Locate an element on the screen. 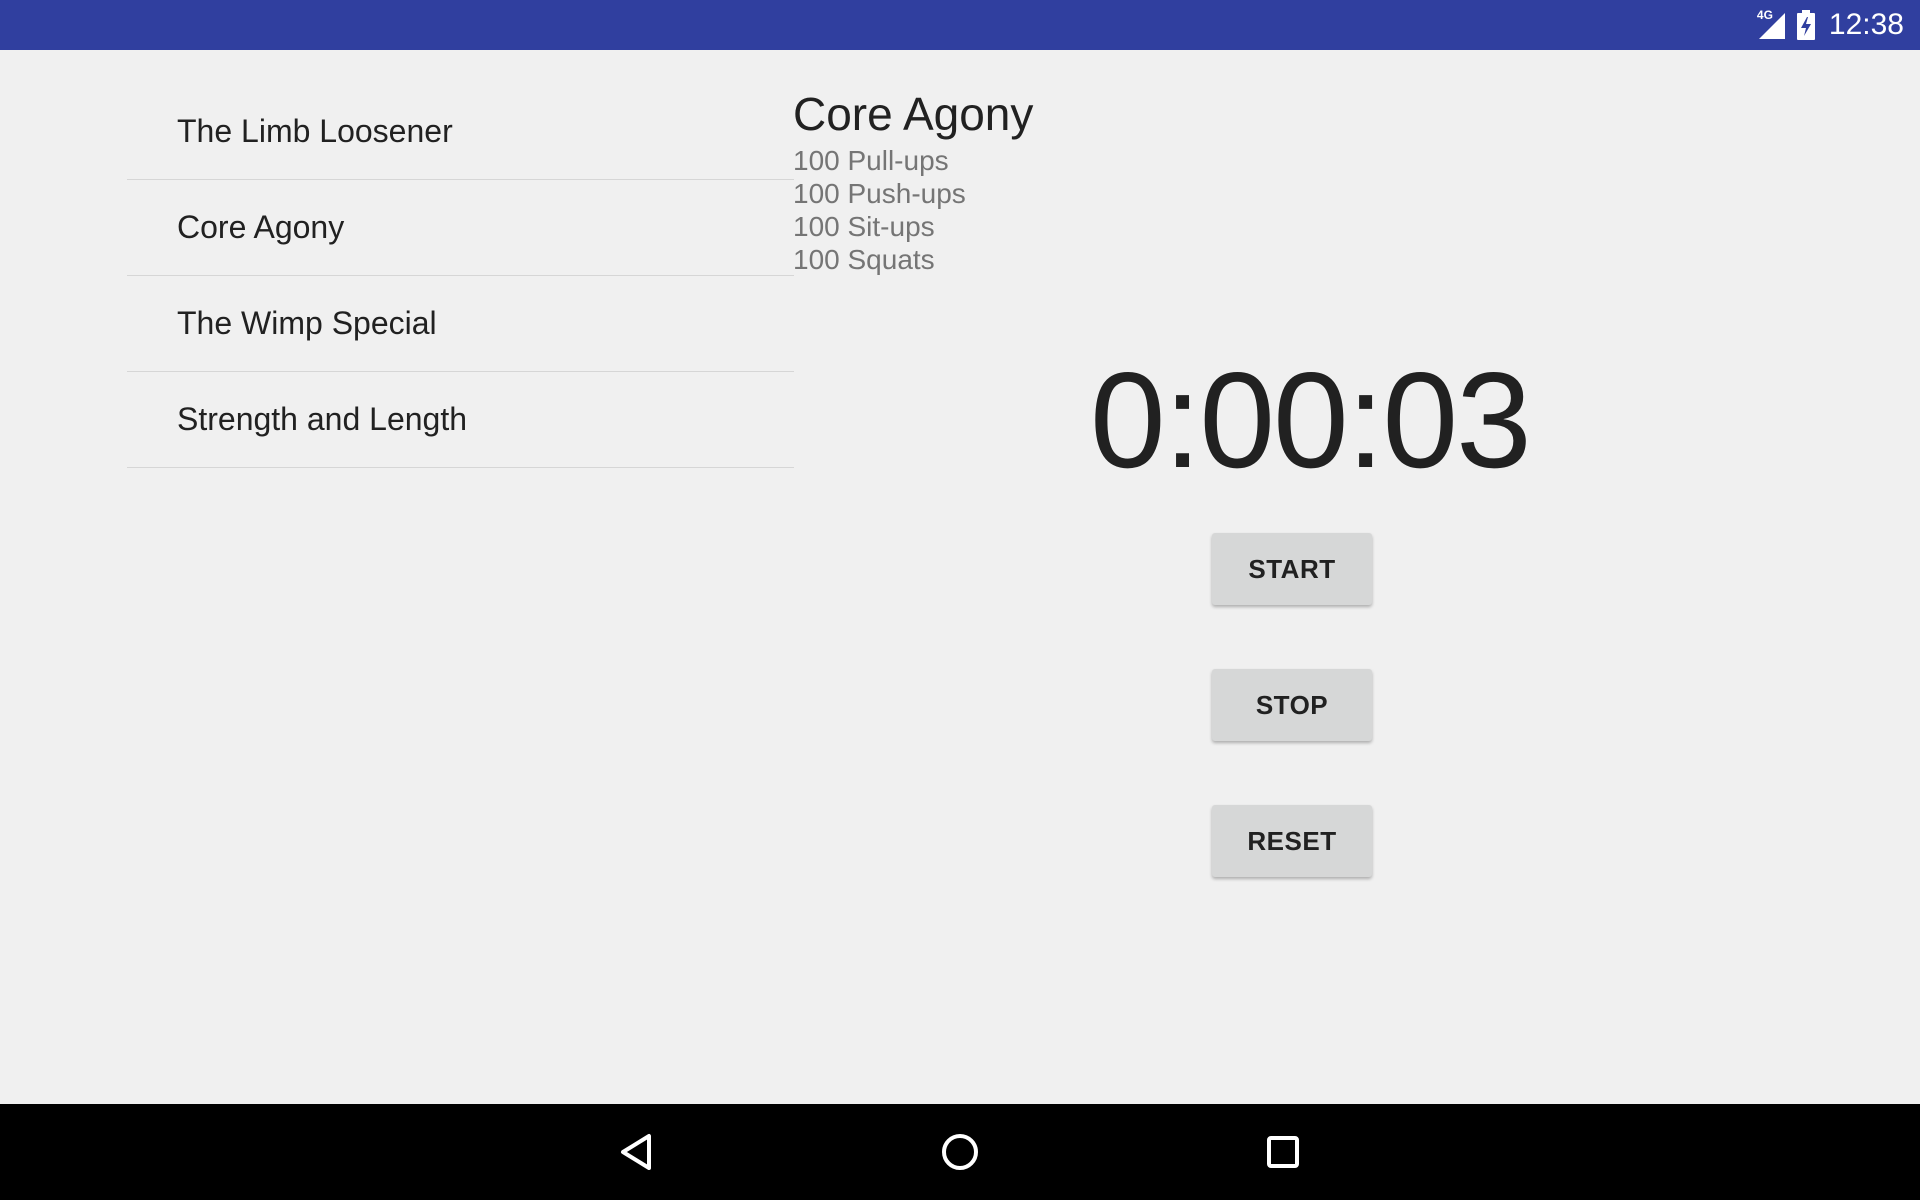 The width and height of the screenshot is (1920, 1200). workout-item-core-agony: Core Agony is located at coordinates (460, 228).